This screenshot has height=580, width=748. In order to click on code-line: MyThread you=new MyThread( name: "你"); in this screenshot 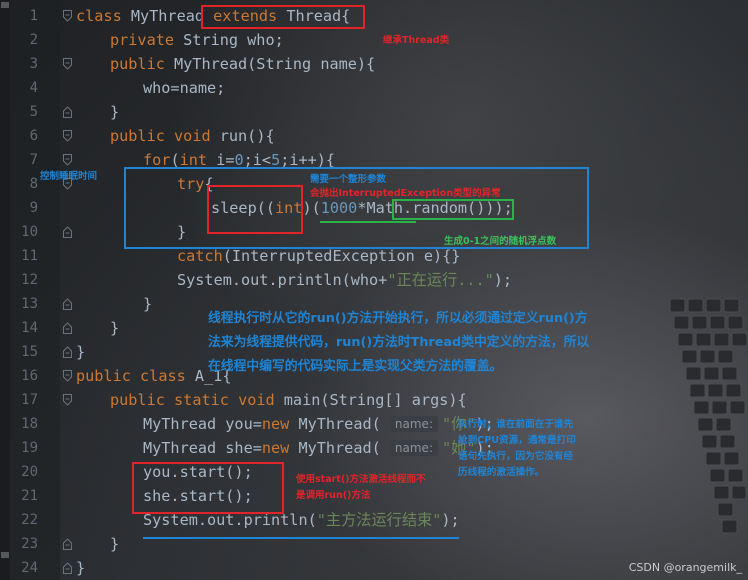, I will do `click(318, 424)`.